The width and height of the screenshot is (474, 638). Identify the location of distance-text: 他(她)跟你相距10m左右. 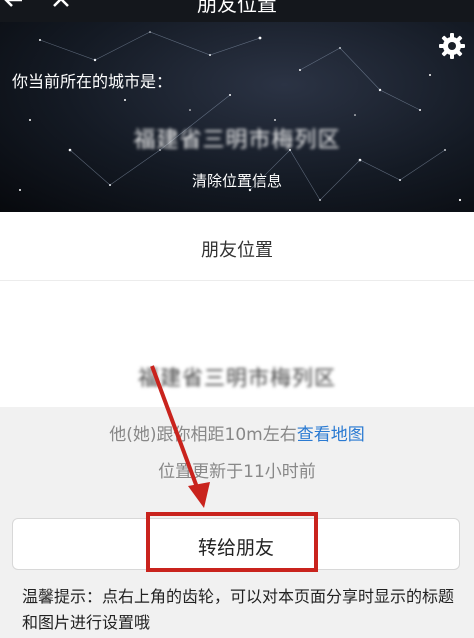
(203, 435).